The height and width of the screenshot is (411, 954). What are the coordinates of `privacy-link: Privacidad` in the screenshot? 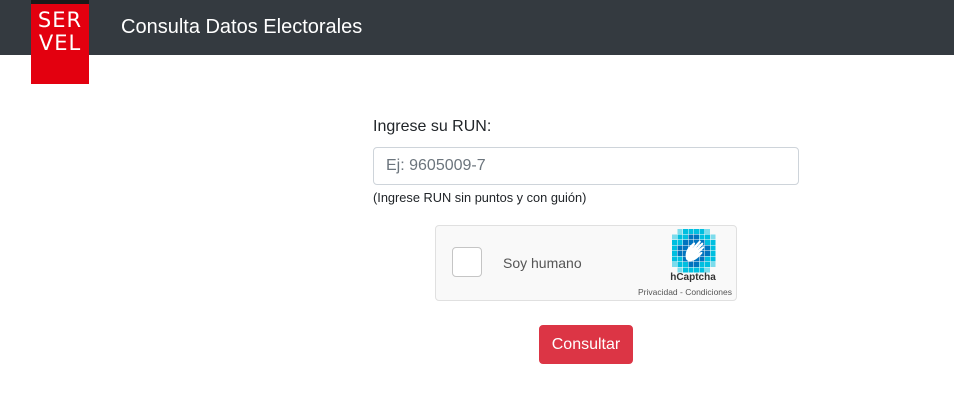 It's located at (658, 292).